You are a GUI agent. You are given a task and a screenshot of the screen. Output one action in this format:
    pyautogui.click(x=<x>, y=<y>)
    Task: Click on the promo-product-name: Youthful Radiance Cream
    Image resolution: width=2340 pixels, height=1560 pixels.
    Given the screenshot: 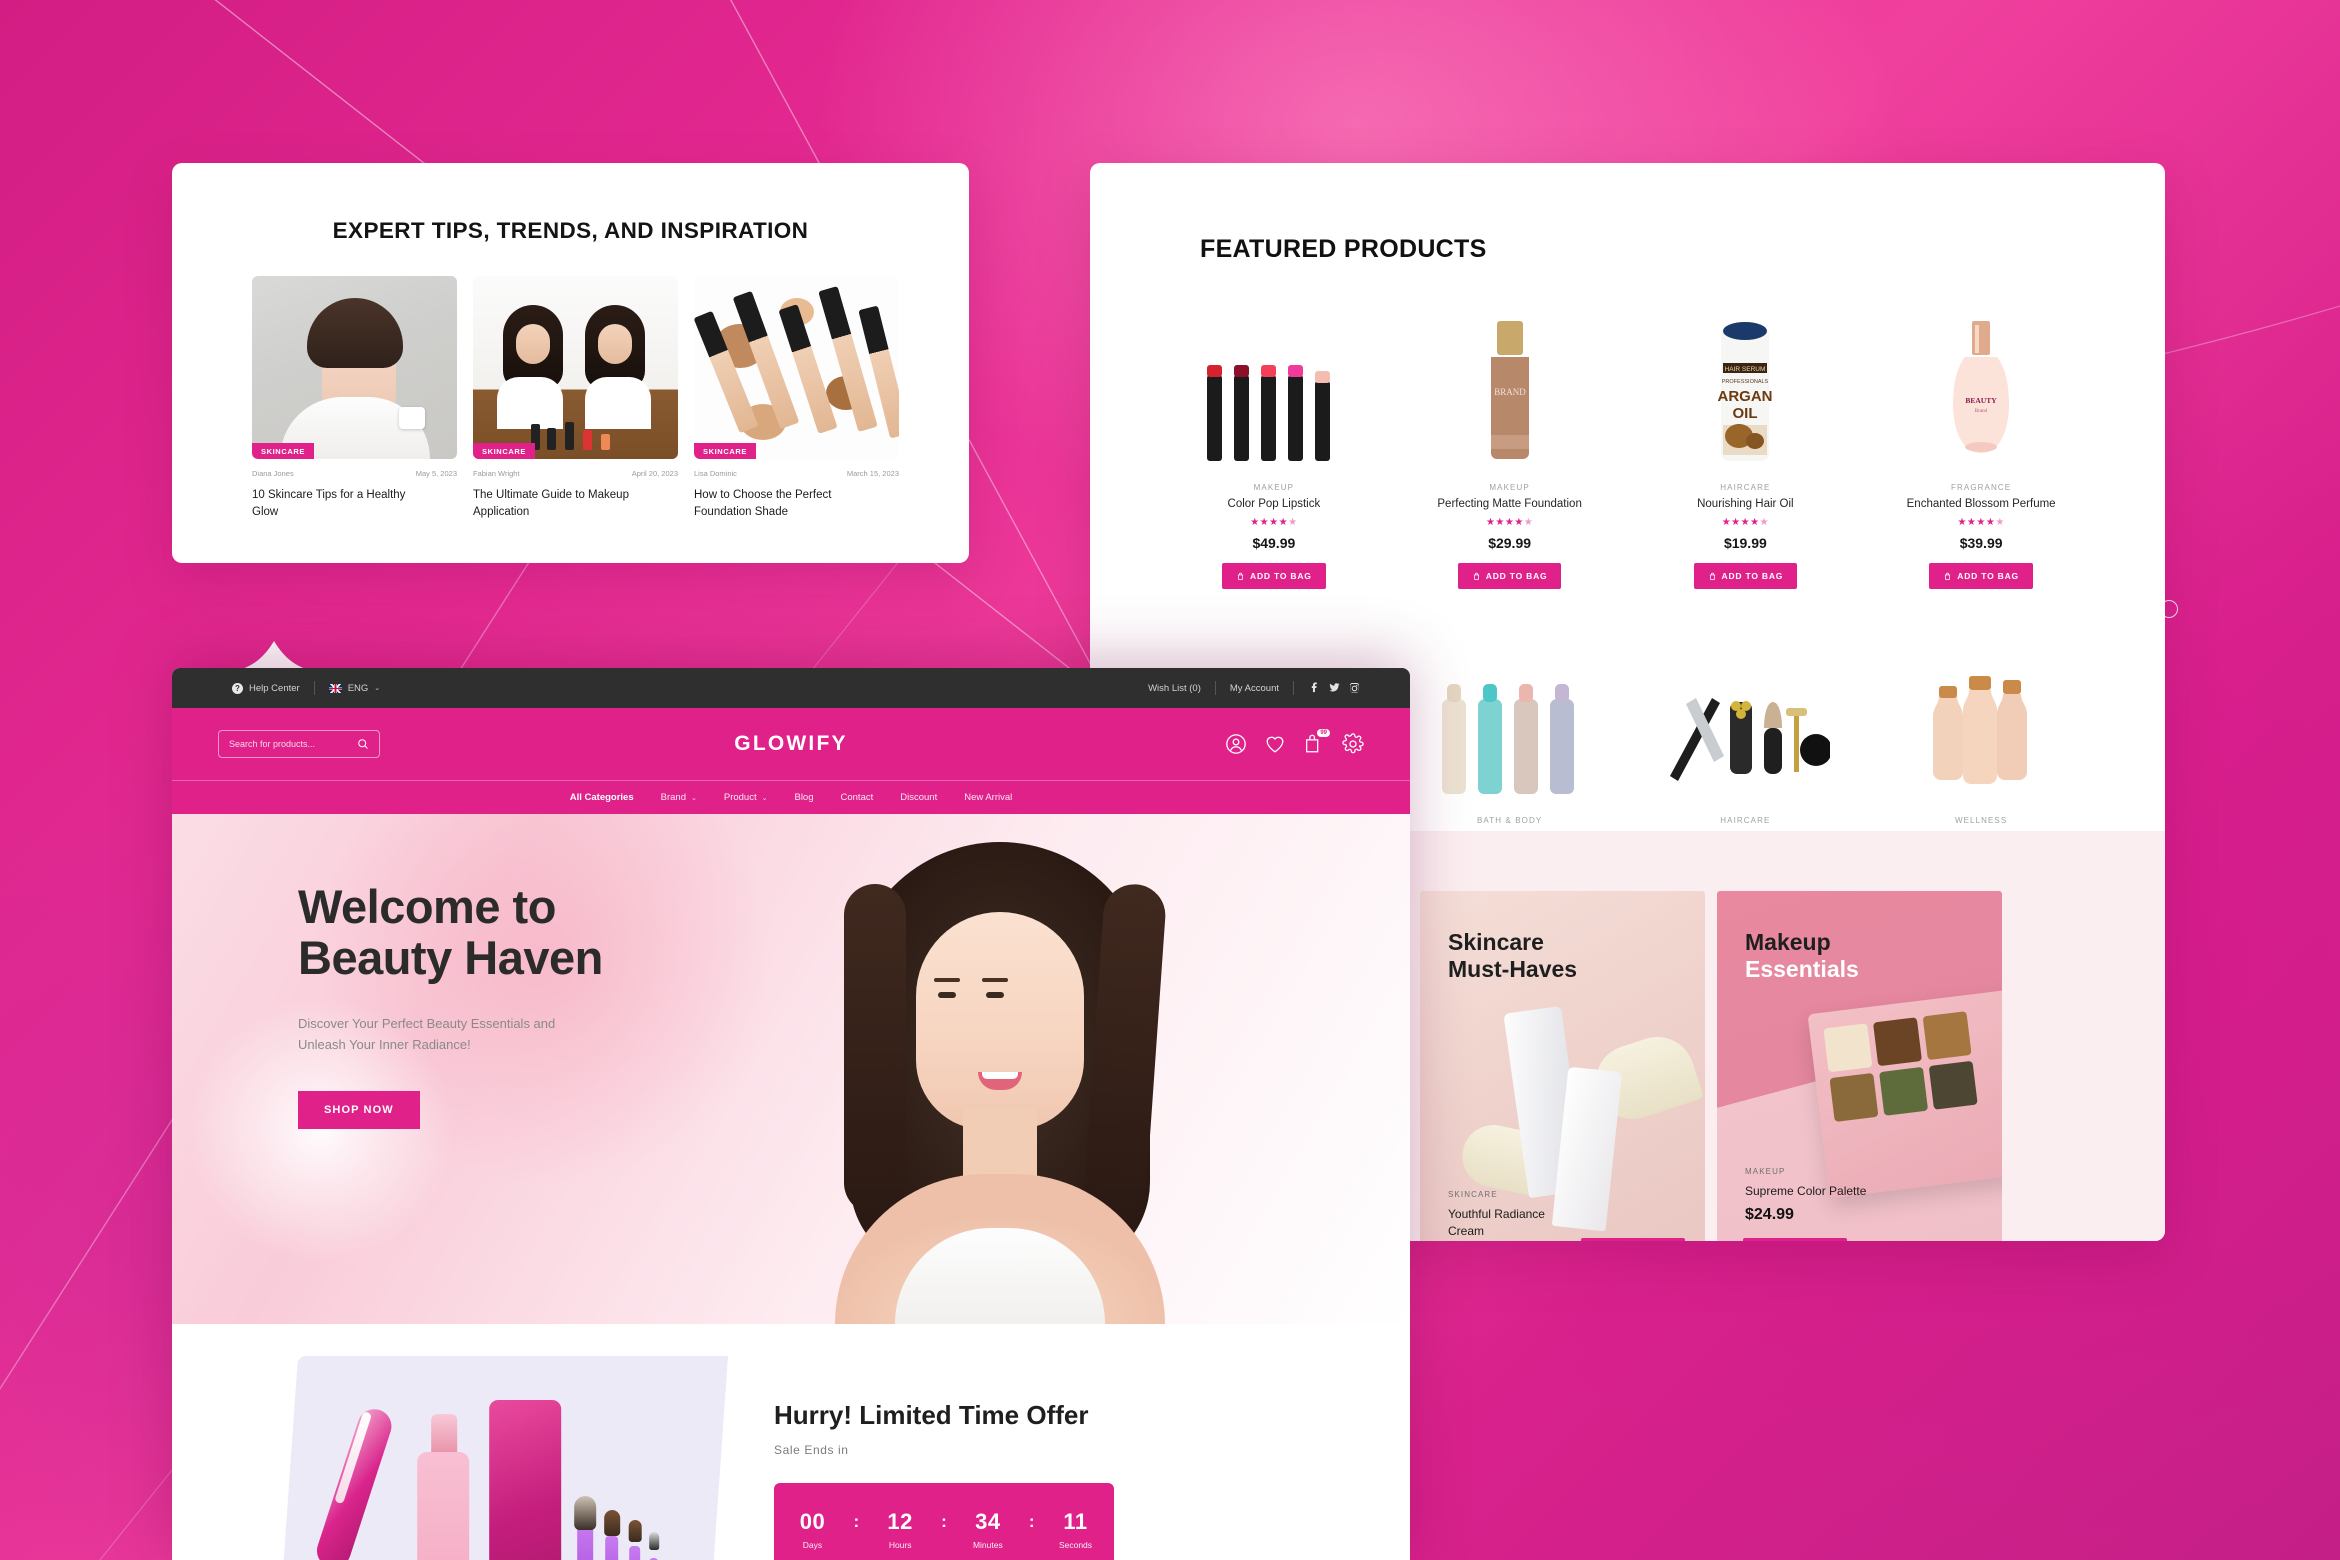 What is the action you would take?
    pyautogui.click(x=1508, y=1223)
    